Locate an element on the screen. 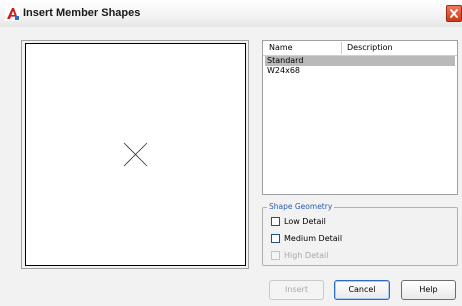  list-header: Name Description is located at coordinates (360, 48).